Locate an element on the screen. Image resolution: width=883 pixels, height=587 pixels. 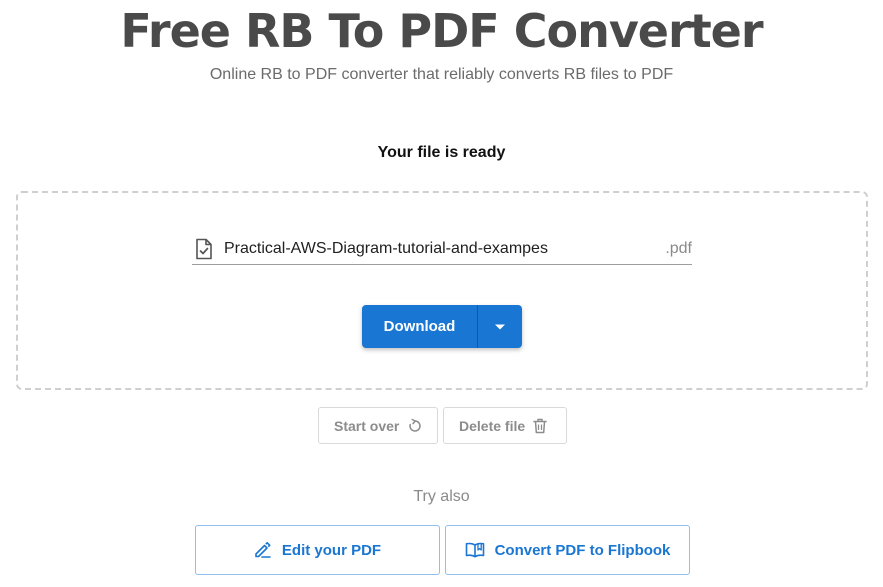
download-button: Download is located at coordinates (419, 326).